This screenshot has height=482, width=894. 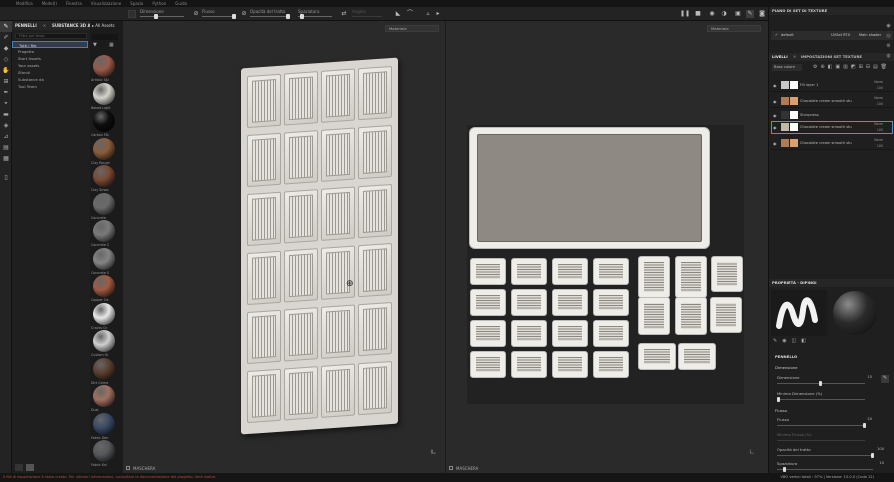 What do you see at coordinates (685, 14) in the screenshot?
I see `pause-icon: ❚❚` at bounding box center [685, 14].